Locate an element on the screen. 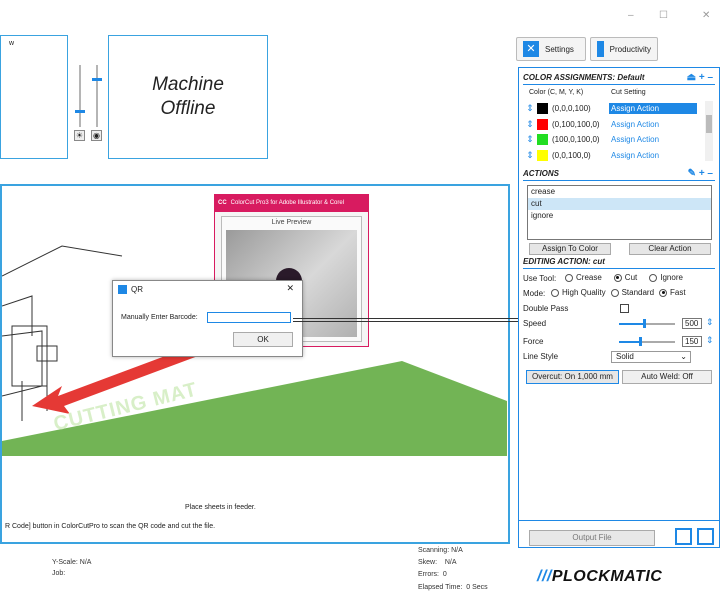 Image resolution: width=722 pixels, height=601 pixels. auto-weld-button: Auto Weld: Off is located at coordinates (667, 377).